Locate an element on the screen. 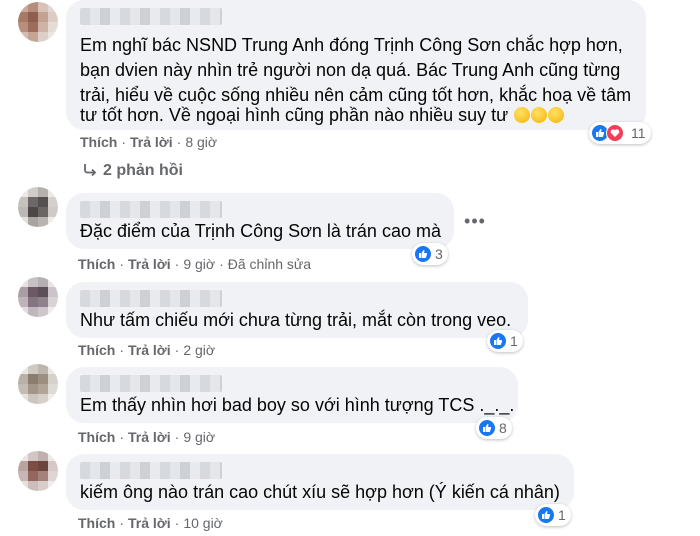 The width and height of the screenshot is (700, 536). comment-actions: Thích · Trả lời · 9 giờ is located at coordinates (147, 437).